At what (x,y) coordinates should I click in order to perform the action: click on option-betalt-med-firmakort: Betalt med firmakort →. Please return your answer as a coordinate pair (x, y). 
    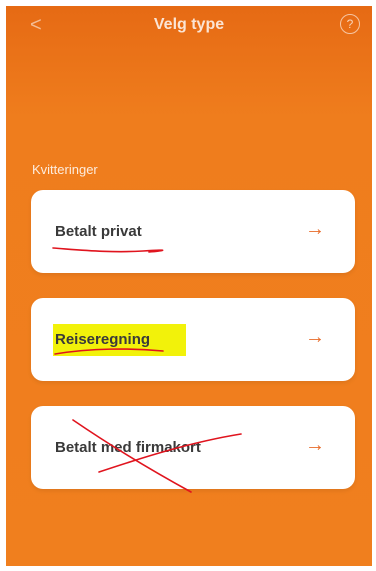
    Looking at the image, I should click on (193, 449).